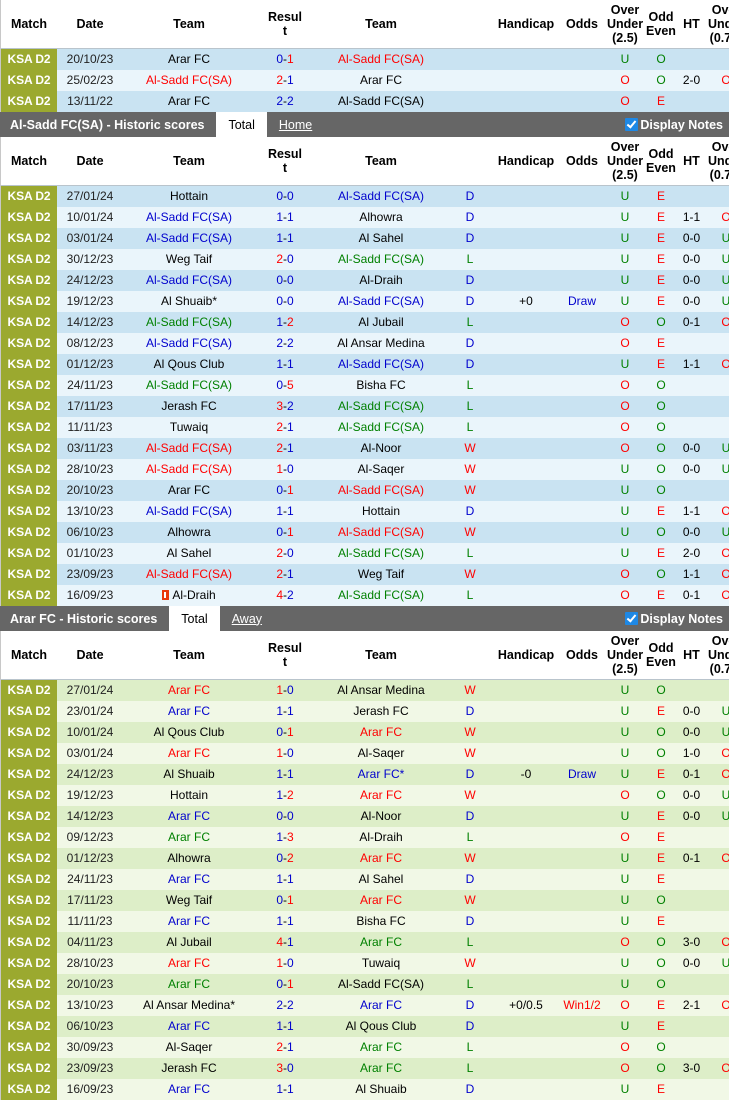 This screenshot has width=729, height=1100. What do you see at coordinates (381, 574) in the screenshot?
I see `away-team: Weg Taif` at bounding box center [381, 574].